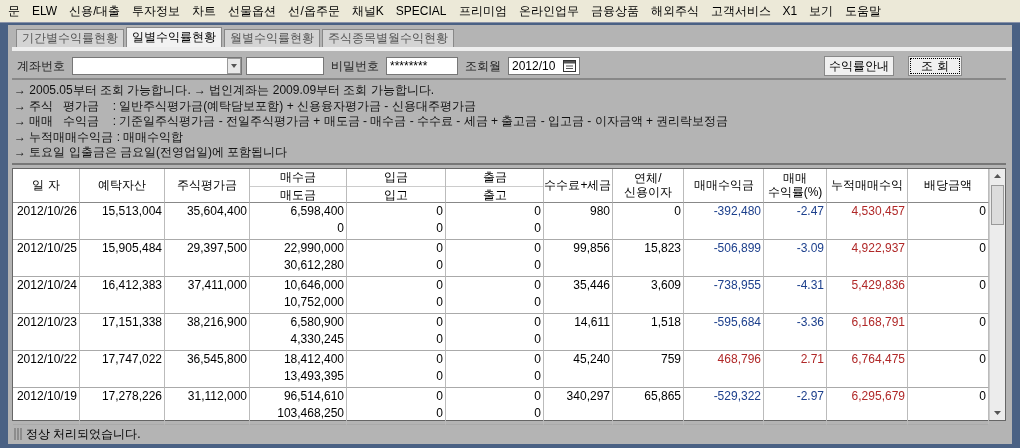 Image resolution: width=1020 pixels, height=448 pixels. I want to click on table-cell-text: 14,611, so click(591, 322).